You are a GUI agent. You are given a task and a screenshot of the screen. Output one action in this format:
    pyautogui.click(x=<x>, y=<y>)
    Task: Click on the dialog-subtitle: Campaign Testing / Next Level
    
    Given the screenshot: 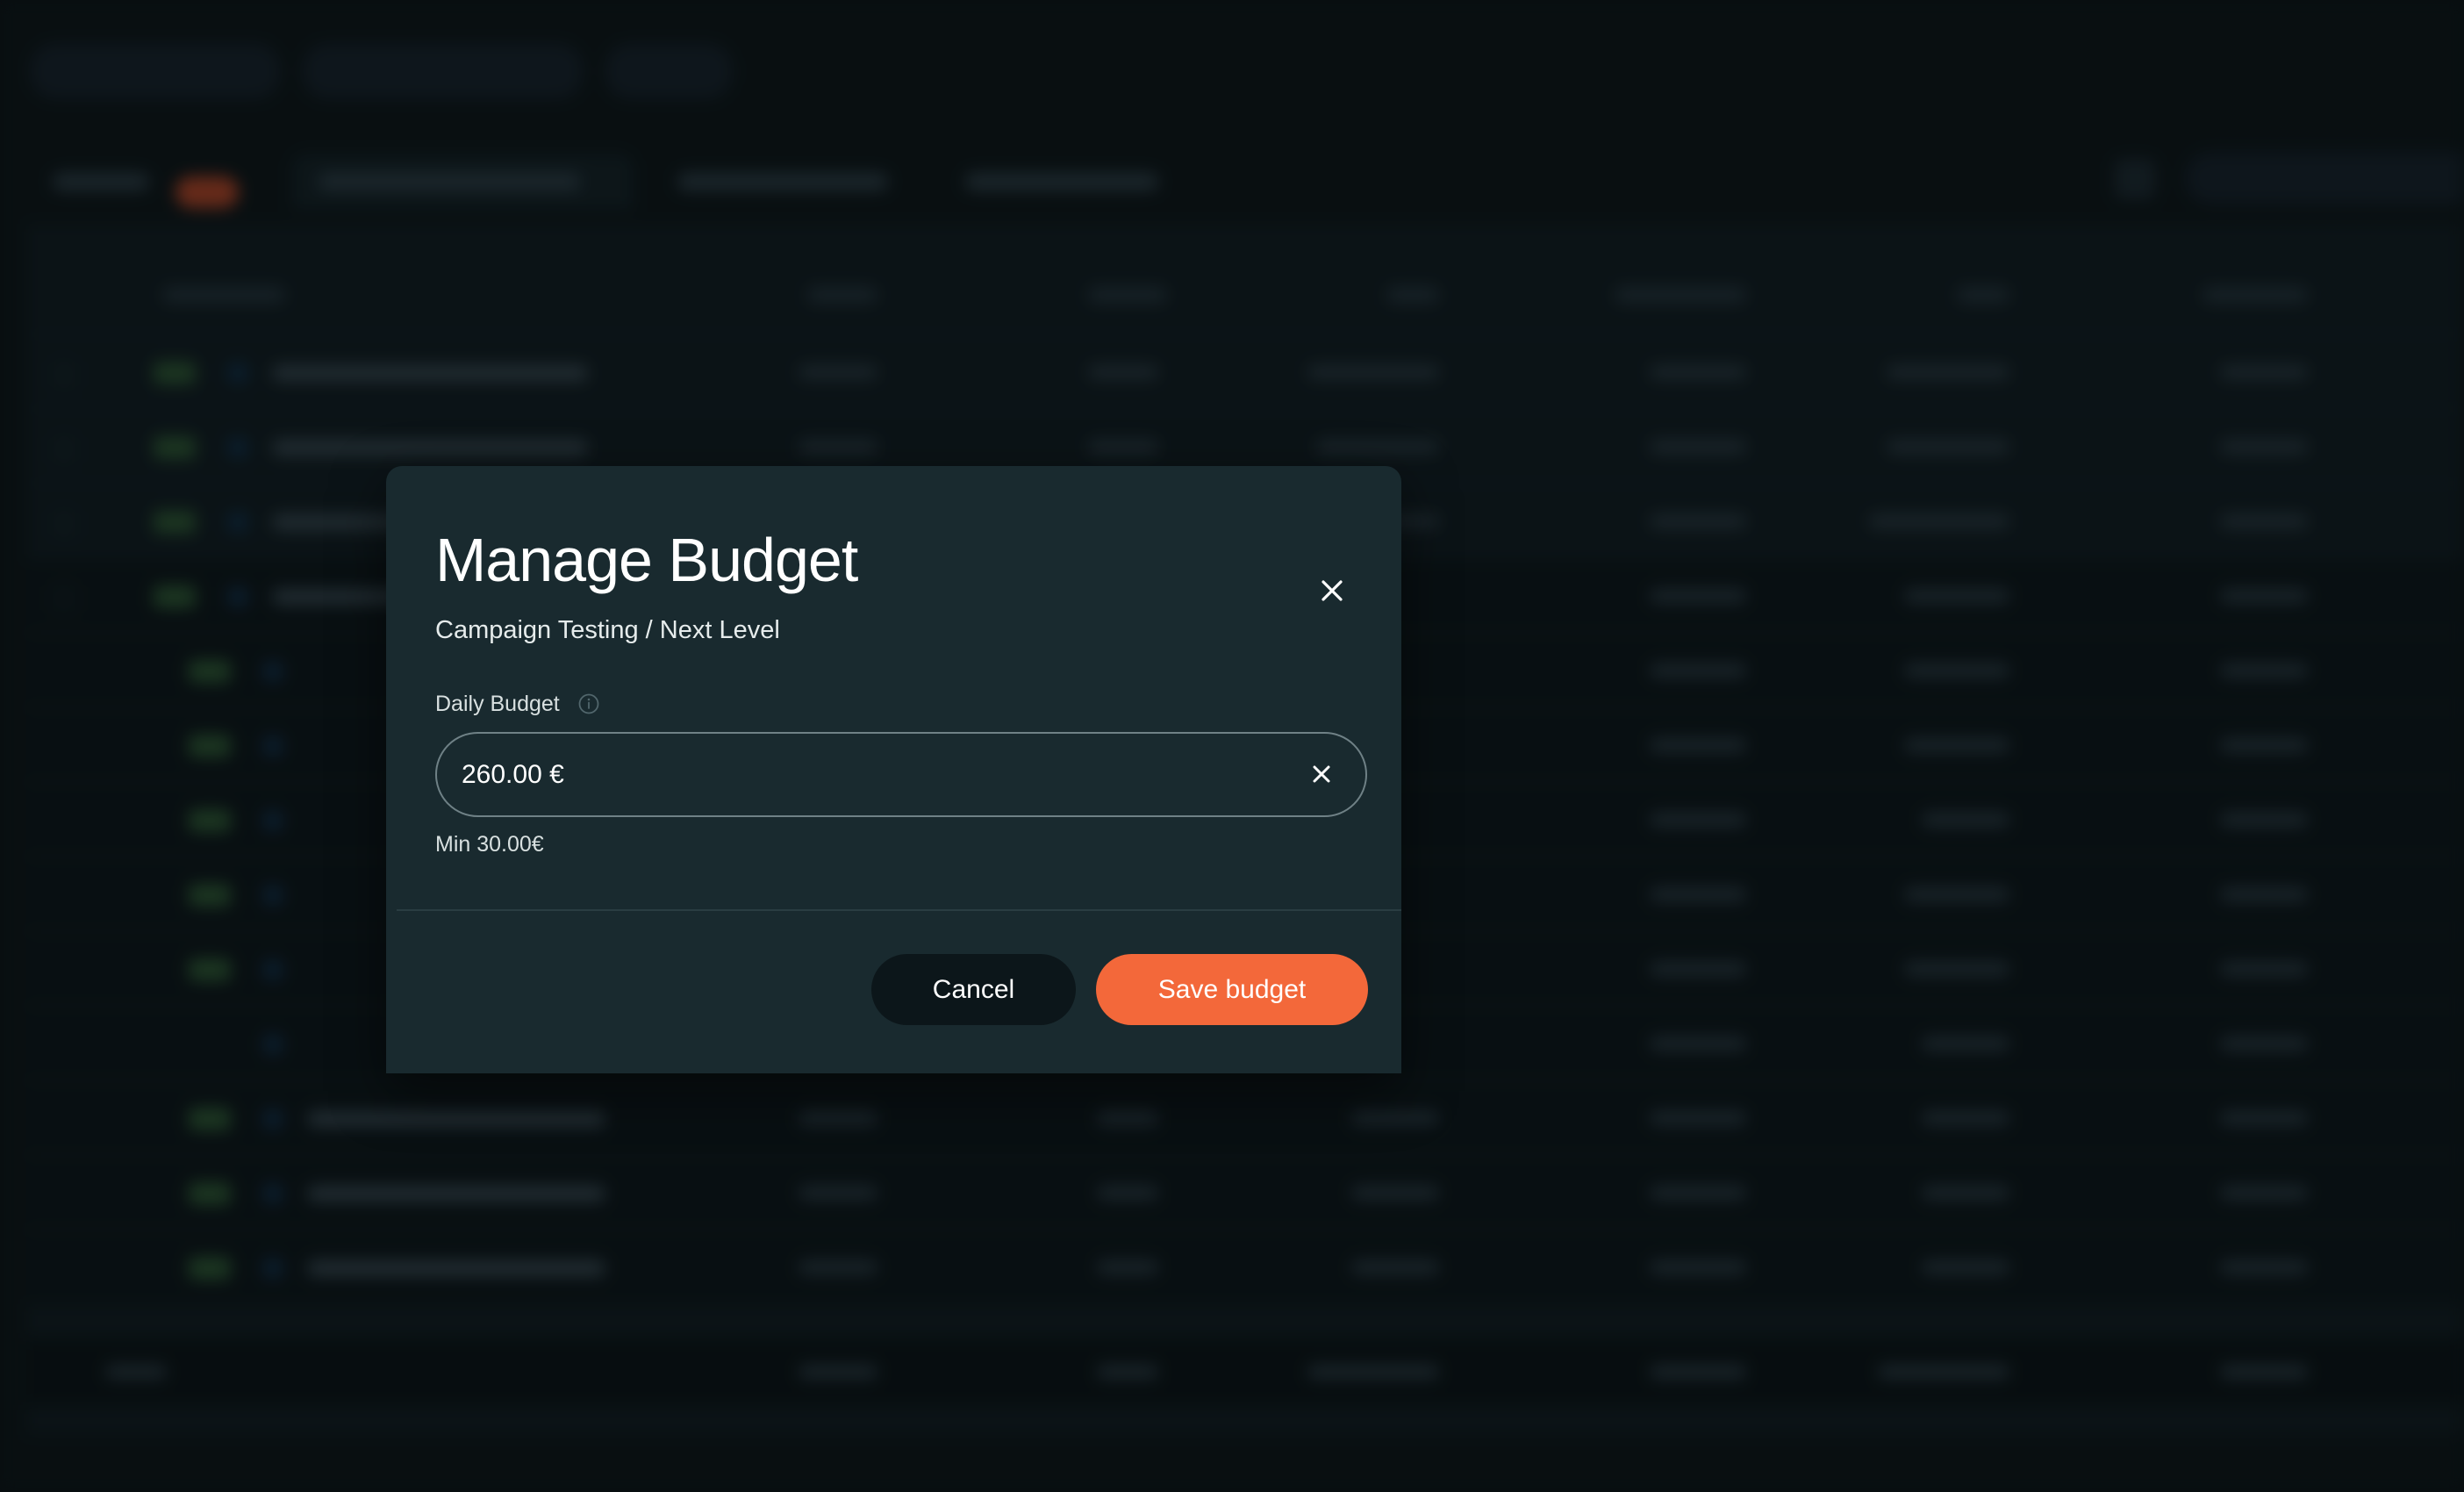 What is the action you would take?
    pyautogui.click(x=607, y=630)
    